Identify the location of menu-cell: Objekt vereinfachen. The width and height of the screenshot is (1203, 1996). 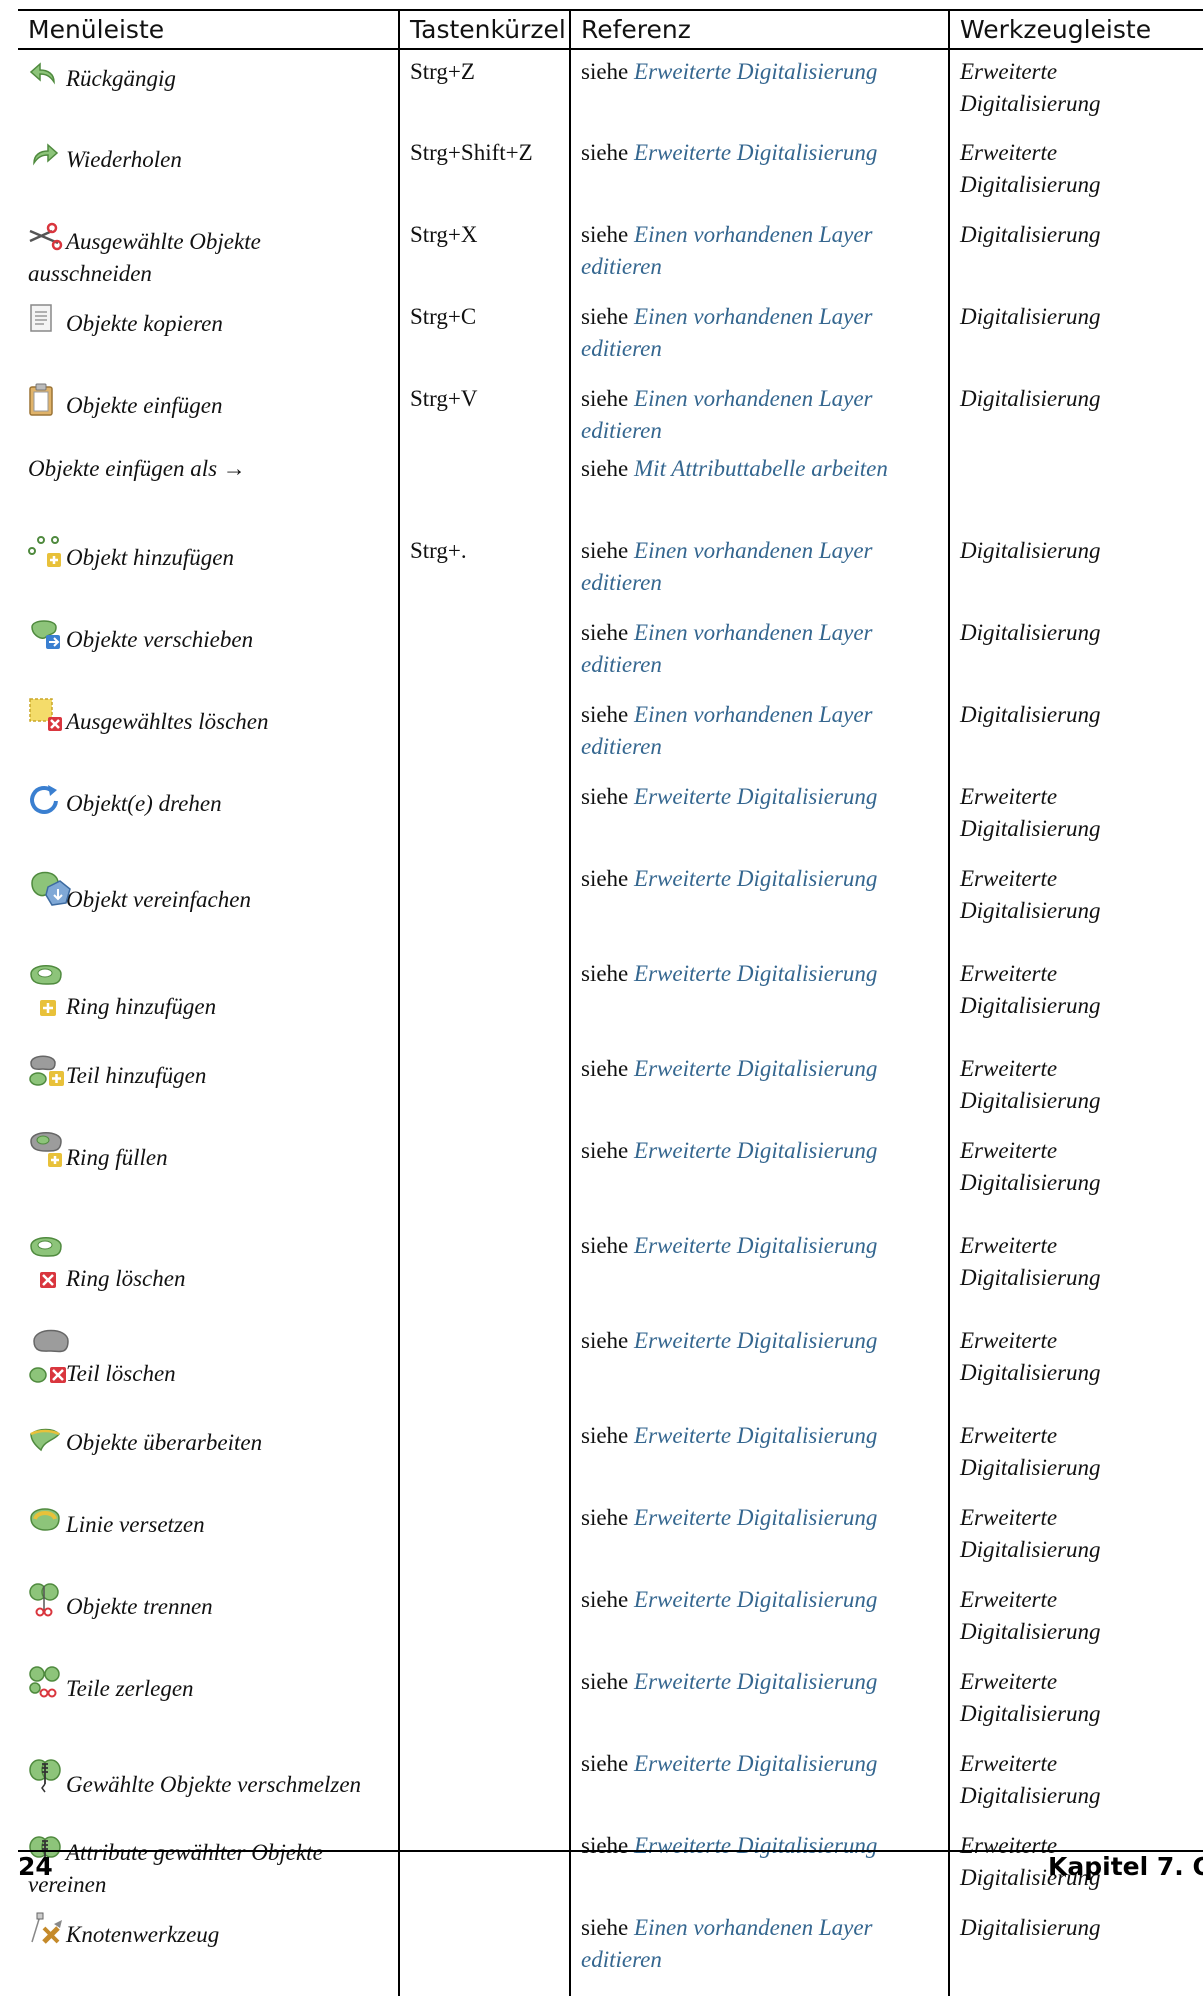
(209, 904).